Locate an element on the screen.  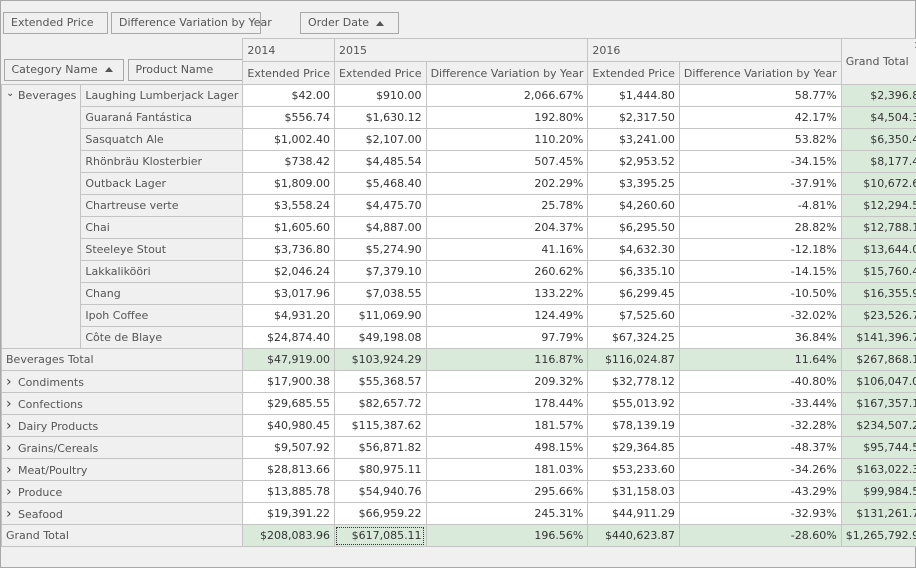
data-cell: $4,887.00 is located at coordinates (380, 227).